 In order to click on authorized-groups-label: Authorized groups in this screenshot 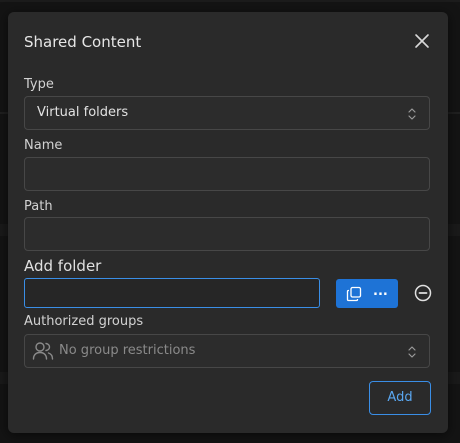, I will do `click(84, 321)`.